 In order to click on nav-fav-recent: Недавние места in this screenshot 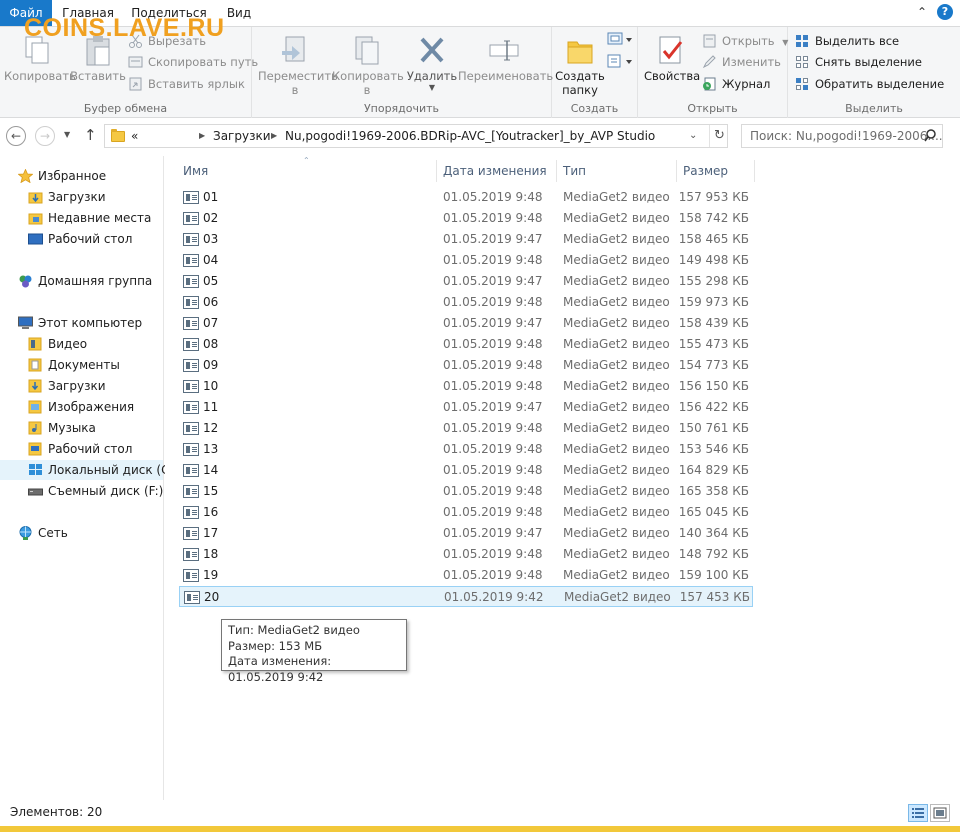, I will do `click(89, 218)`.